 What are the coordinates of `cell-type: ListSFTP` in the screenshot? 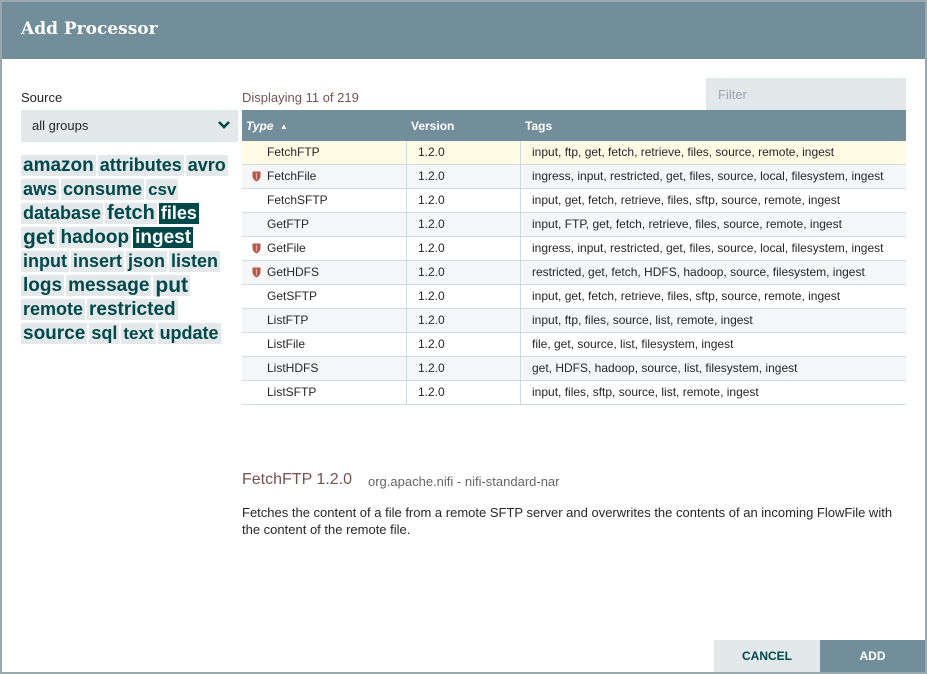 It's located at (324, 392).